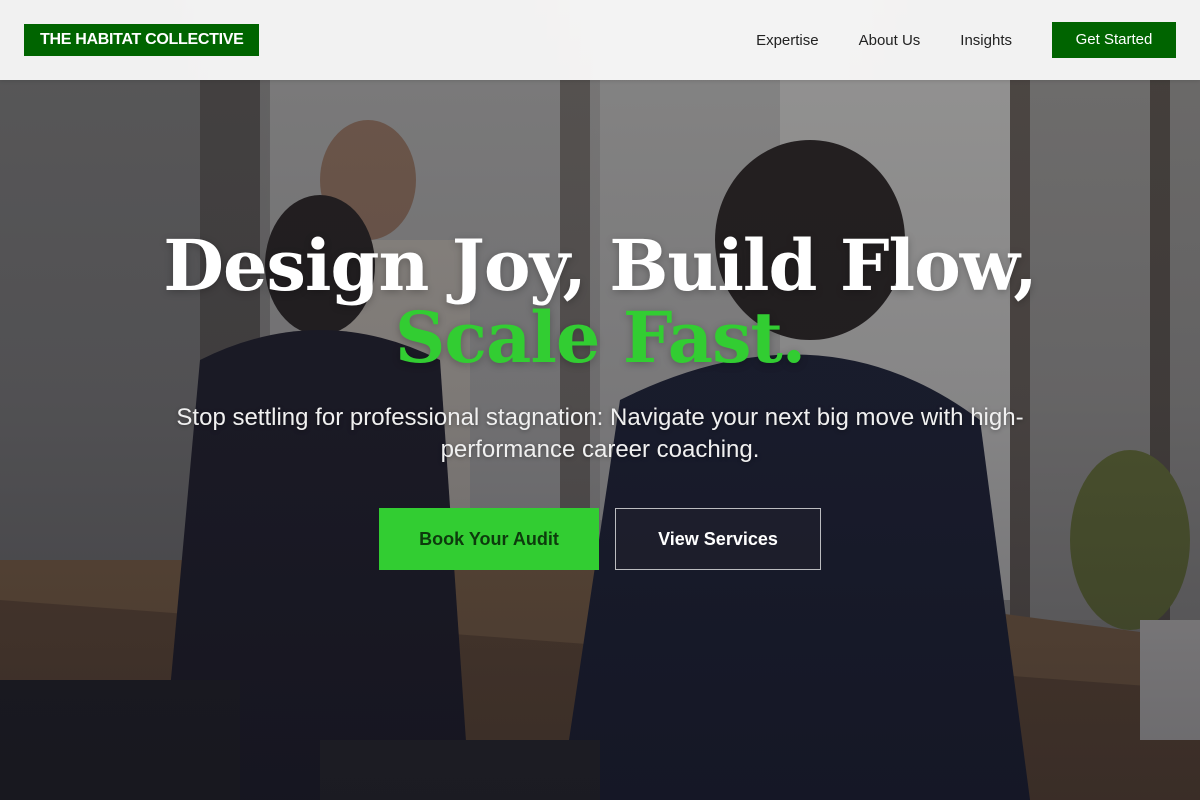 The width and height of the screenshot is (1200, 800). What do you see at coordinates (1114, 40) in the screenshot?
I see `get-started-button: Get Started` at bounding box center [1114, 40].